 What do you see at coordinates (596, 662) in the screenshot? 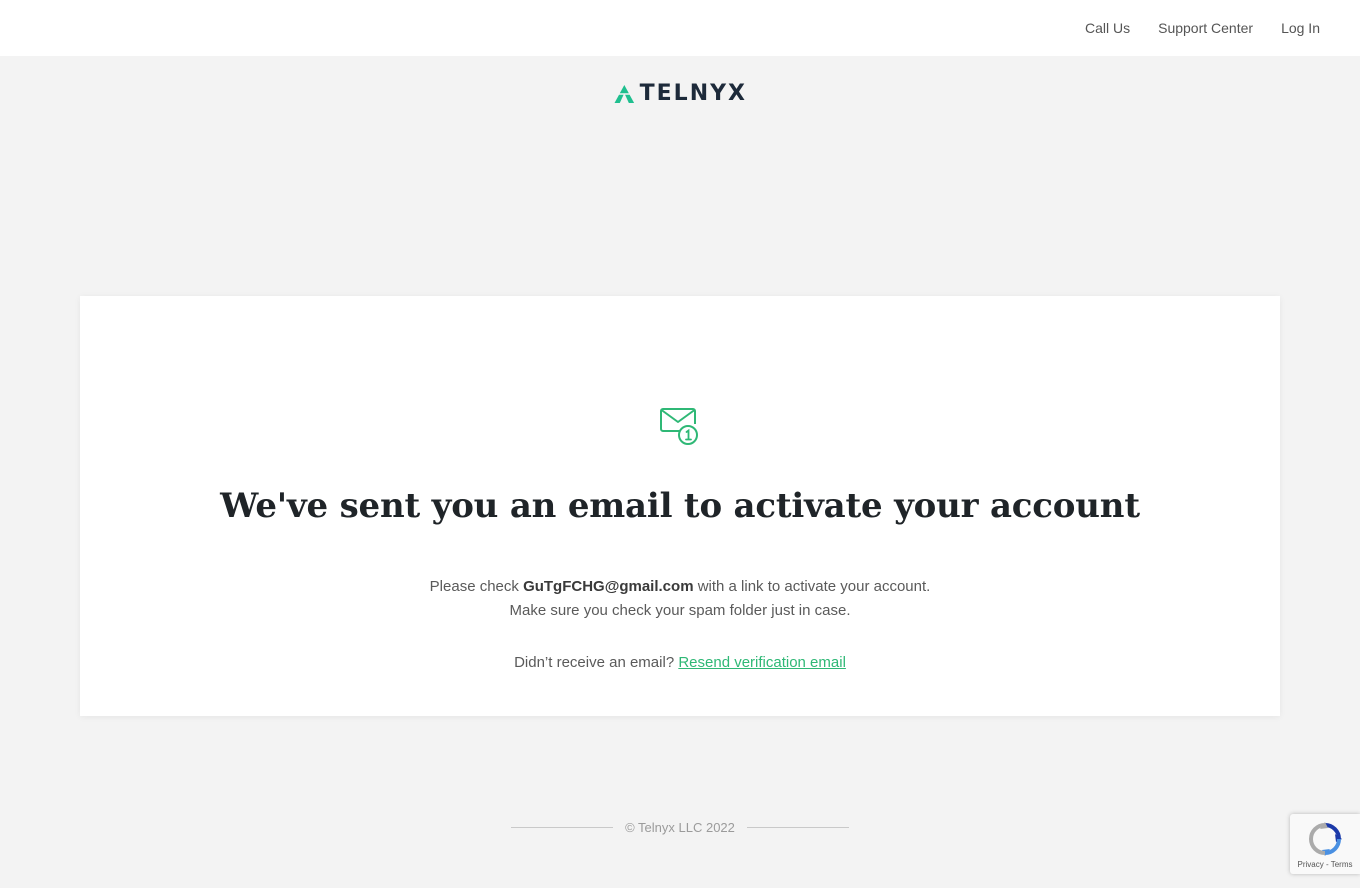
I see `resend-prompt: Didn’t receive an email?` at bounding box center [596, 662].